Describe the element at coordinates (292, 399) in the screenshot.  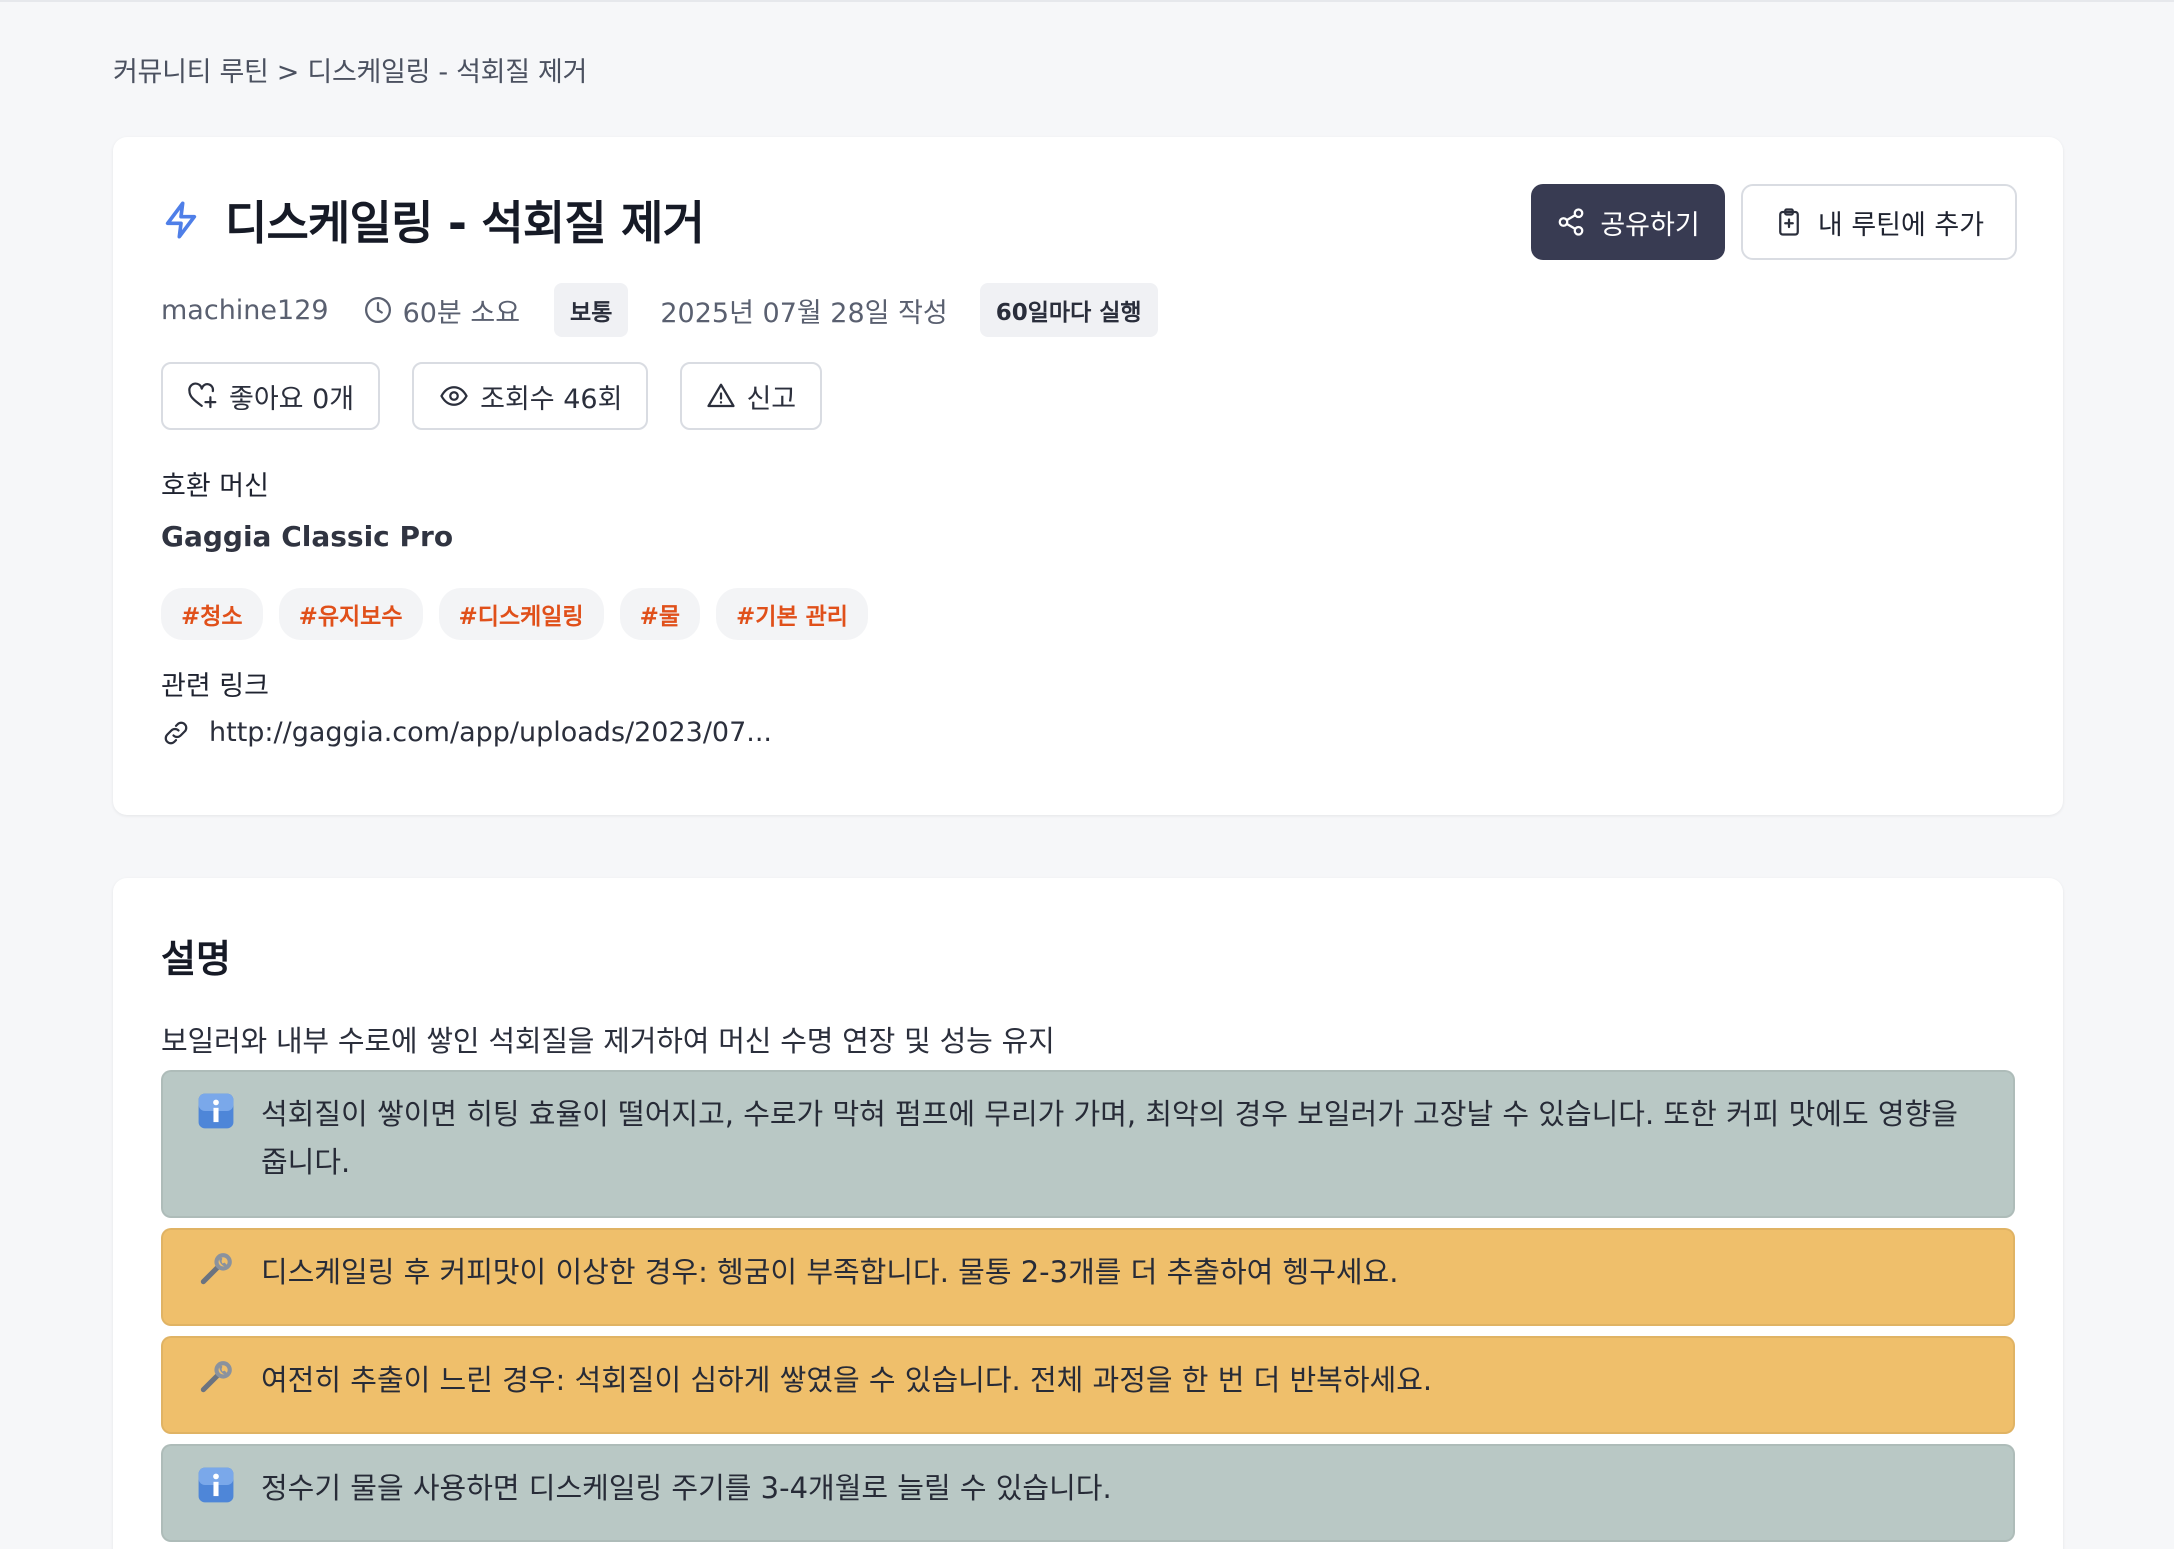
I see `likes-count: 좋아요 0개` at that location.